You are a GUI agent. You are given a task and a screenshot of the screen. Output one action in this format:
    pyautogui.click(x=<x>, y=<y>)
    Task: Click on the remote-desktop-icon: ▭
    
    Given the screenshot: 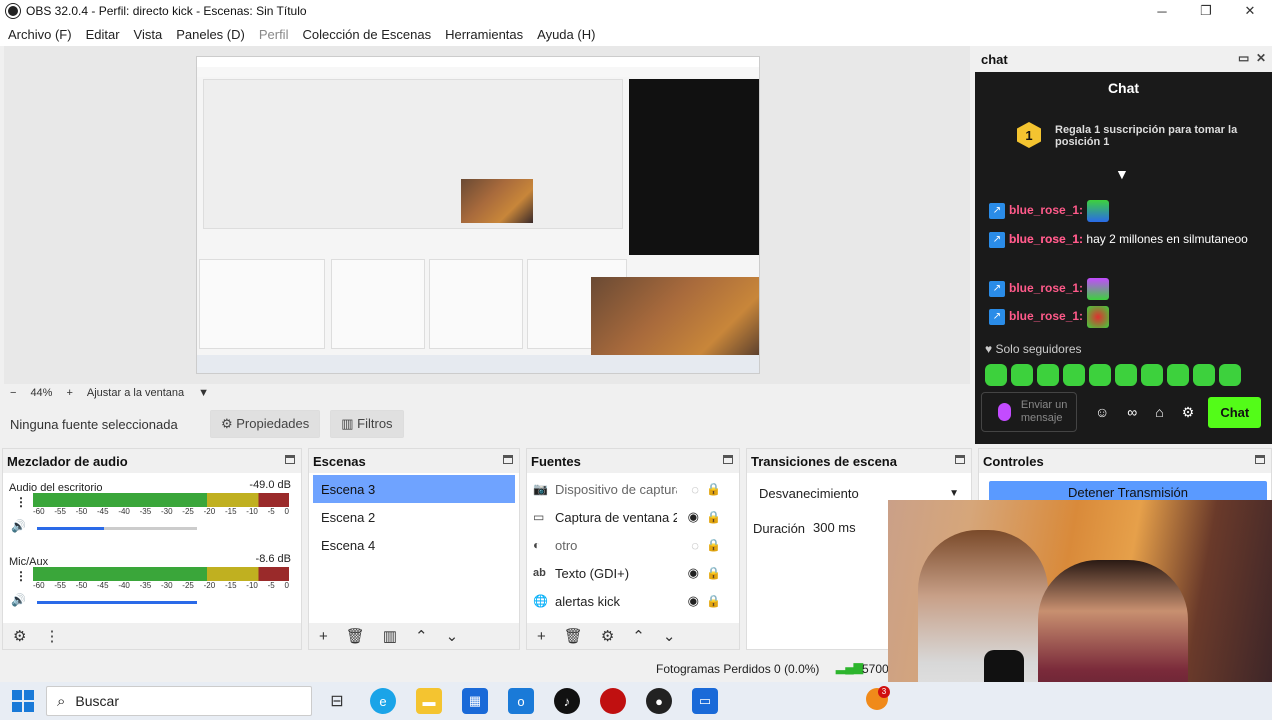 What is the action you would take?
    pyautogui.click(x=705, y=701)
    